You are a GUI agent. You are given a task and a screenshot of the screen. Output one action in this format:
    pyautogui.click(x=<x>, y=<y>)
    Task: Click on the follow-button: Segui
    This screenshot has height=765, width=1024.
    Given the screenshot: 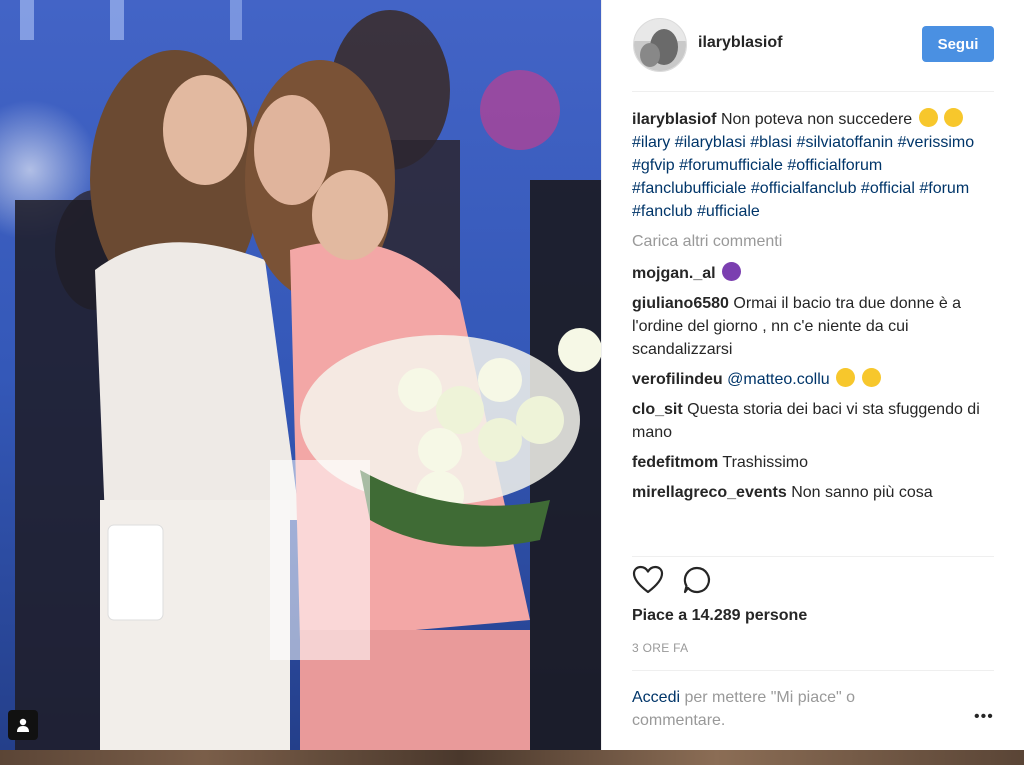 What is the action you would take?
    pyautogui.click(x=958, y=44)
    